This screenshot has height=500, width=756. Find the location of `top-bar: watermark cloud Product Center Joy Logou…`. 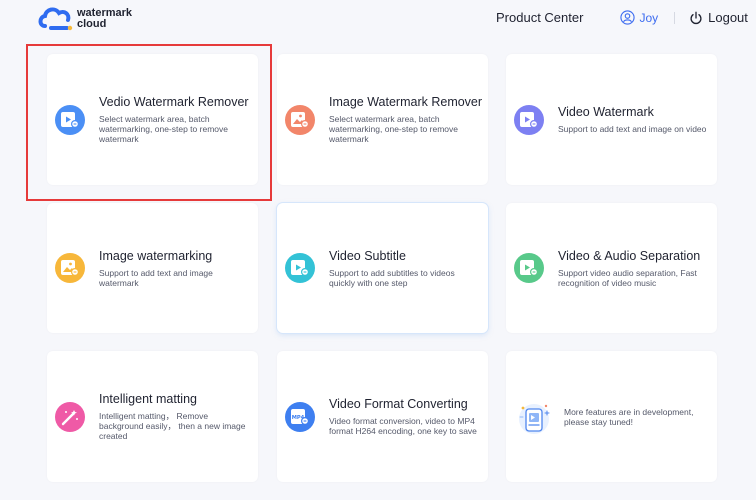

top-bar: watermark cloud Product Center Joy Logou… is located at coordinates (378, 20).